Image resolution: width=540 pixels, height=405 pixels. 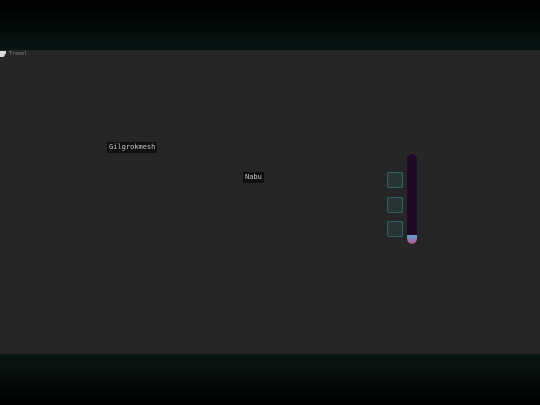 What do you see at coordinates (132, 147) in the screenshot?
I see `npc-label-gilgrokmesh: Gilgrokmesh` at bounding box center [132, 147].